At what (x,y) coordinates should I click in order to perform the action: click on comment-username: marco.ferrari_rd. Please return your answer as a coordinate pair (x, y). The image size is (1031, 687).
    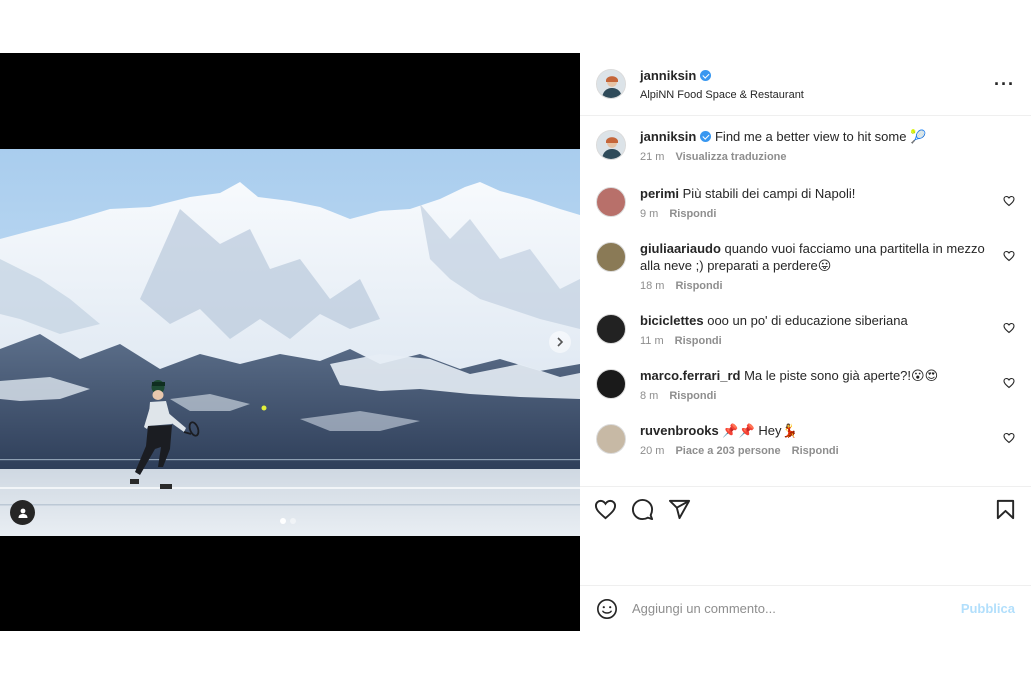
    Looking at the image, I should click on (690, 375).